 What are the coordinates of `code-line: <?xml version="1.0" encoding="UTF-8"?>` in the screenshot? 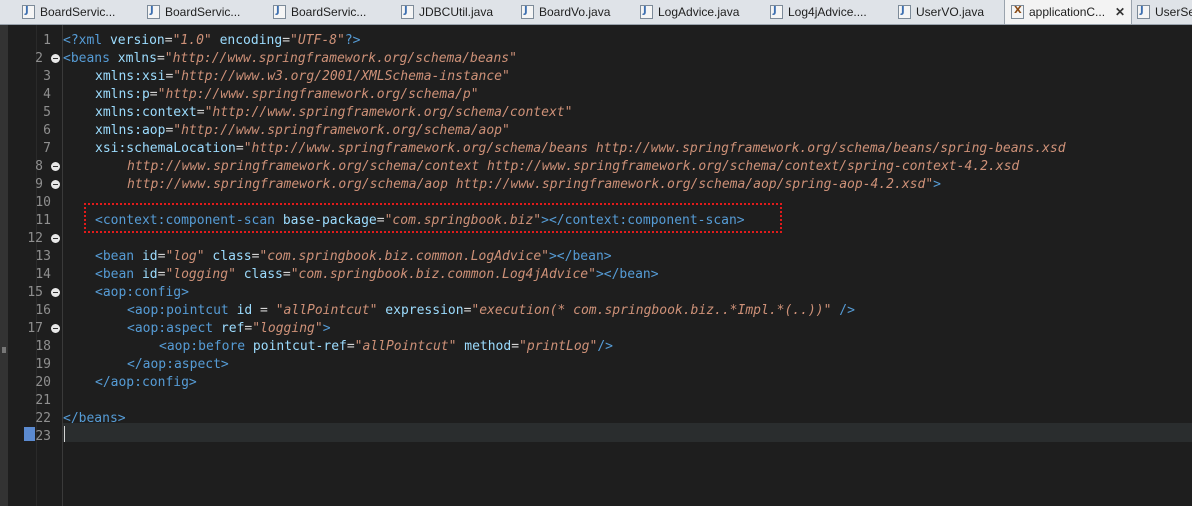 It's located at (211, 41).